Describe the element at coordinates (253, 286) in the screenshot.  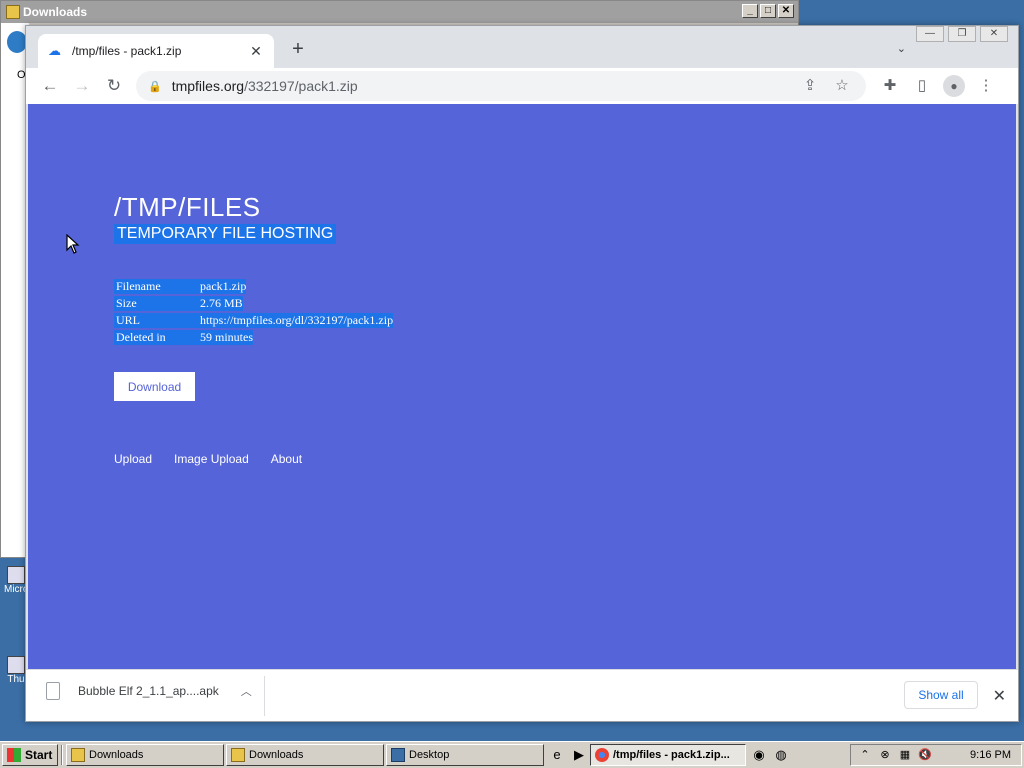
I see `info-row-filename: Filename pack1.zip` at that location.